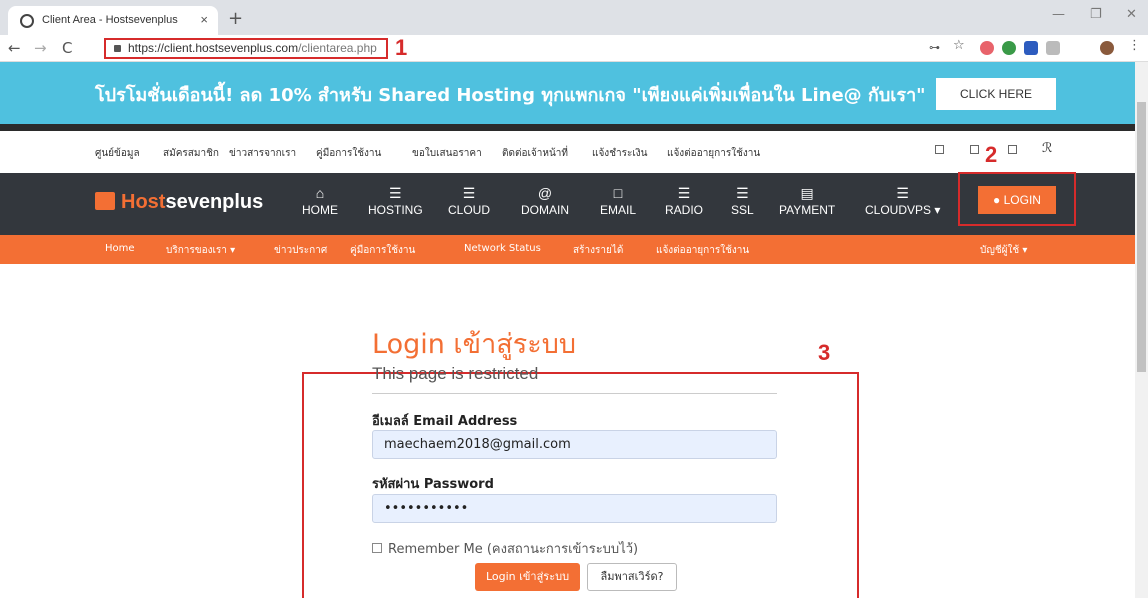 Image resolution: width=1148 pixels, height=598 pixels. I want to click on nav-payment: ▤ PAYMENT, so click(807, 201).